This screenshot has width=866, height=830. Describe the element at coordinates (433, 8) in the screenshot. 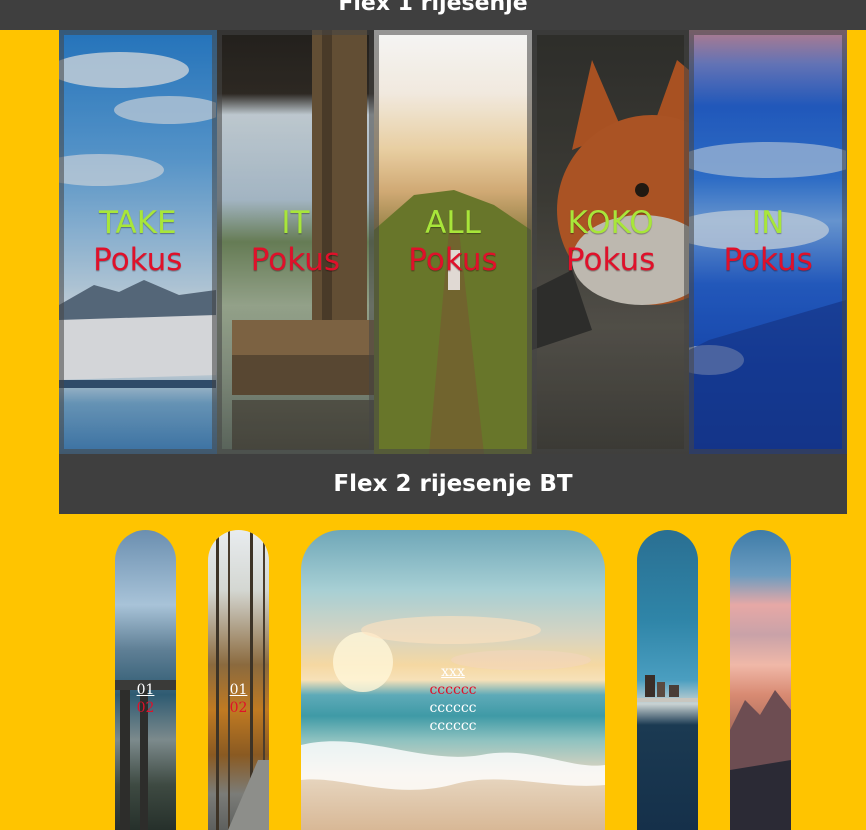

I see `flex1-title: Flex 1 rijesenje` at that location.